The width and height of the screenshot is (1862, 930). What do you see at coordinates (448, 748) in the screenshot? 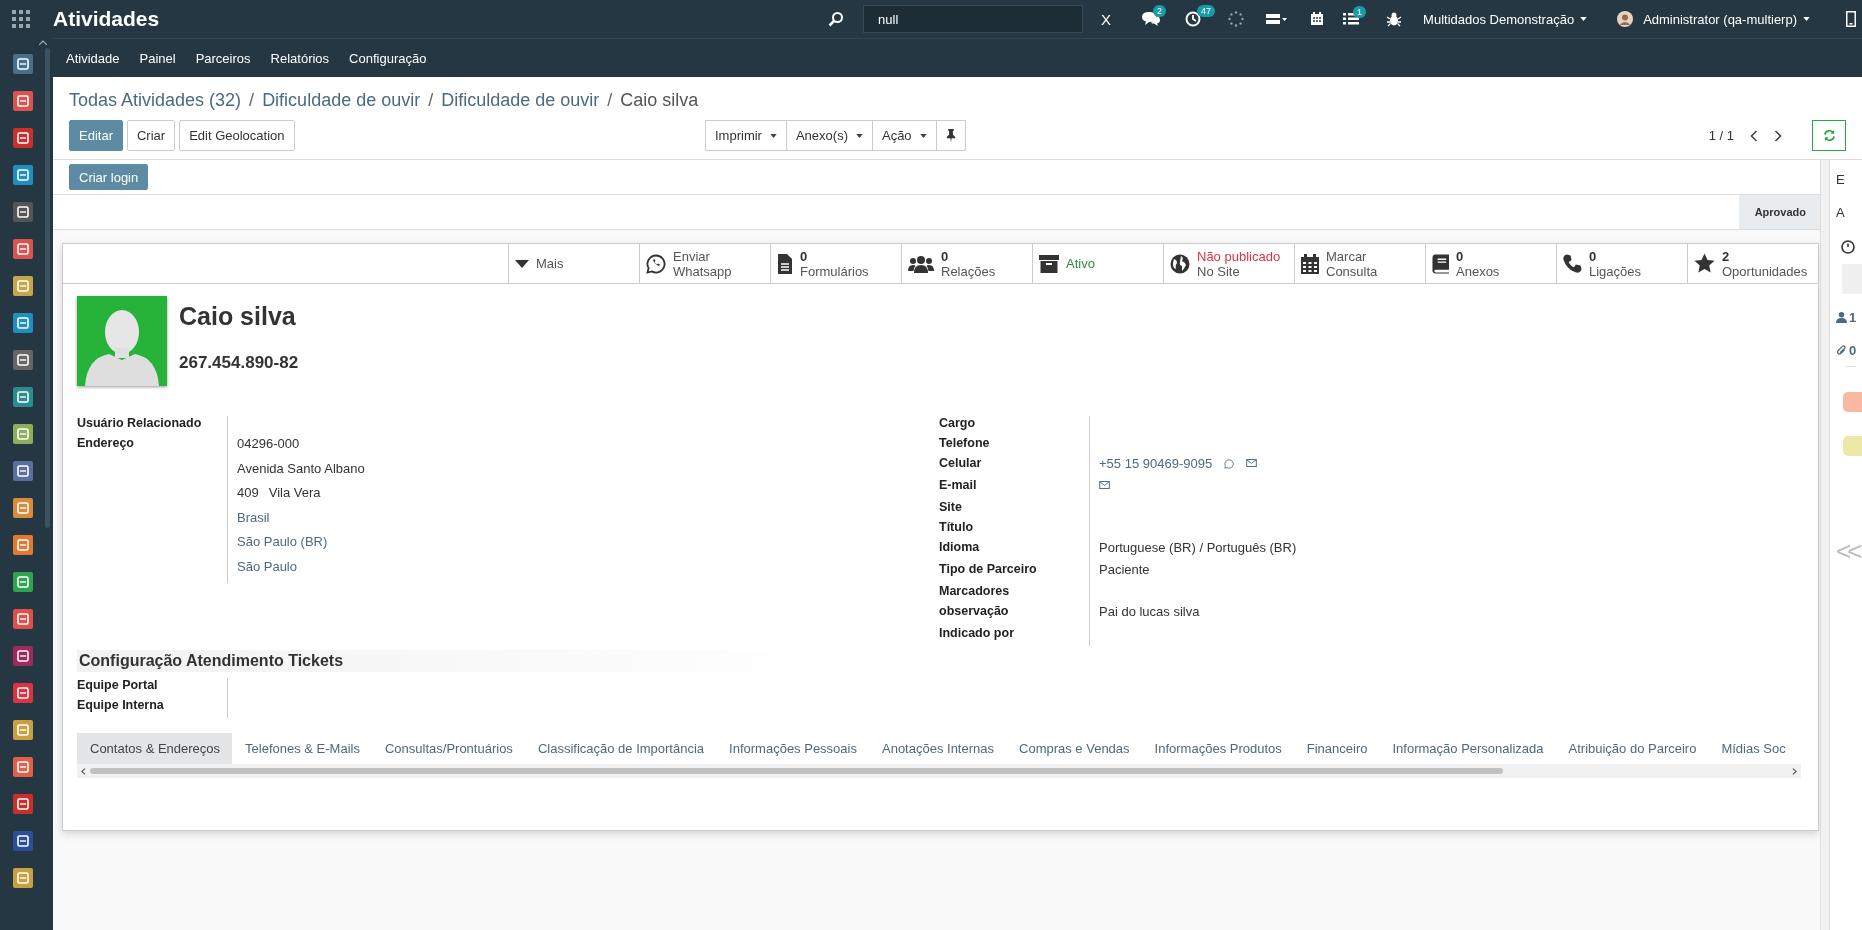
I see `tab: Consultas/Prontuários` at bounding box center [448, 748].